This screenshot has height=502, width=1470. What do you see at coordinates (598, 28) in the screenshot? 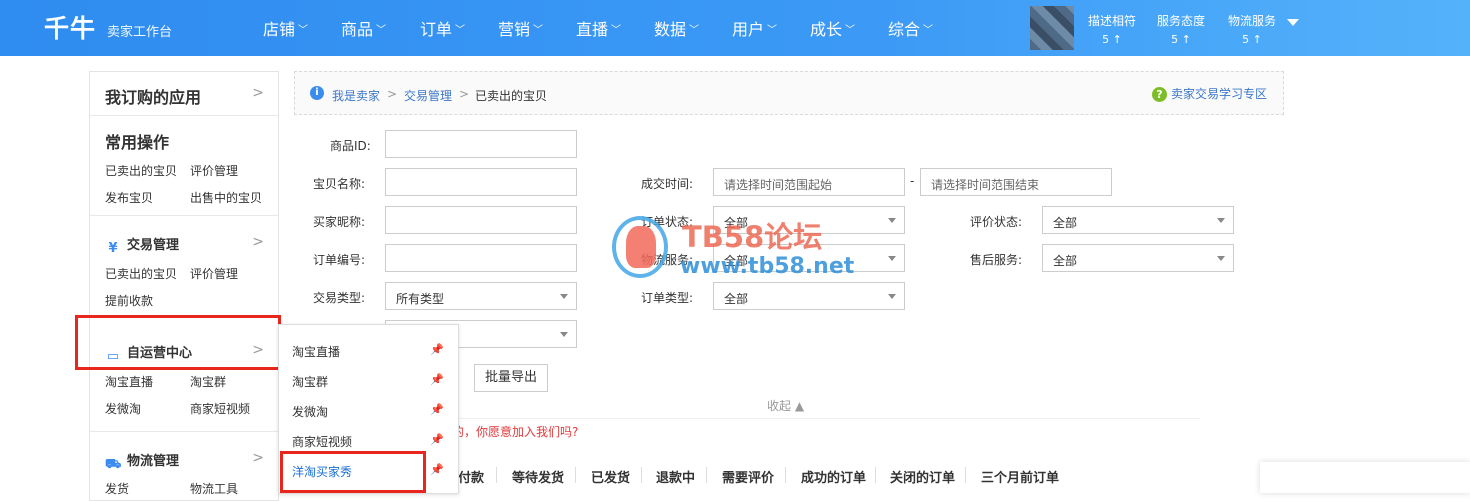
I see `nav-live: 直播 ﹀` at bounding box center [598, 28].